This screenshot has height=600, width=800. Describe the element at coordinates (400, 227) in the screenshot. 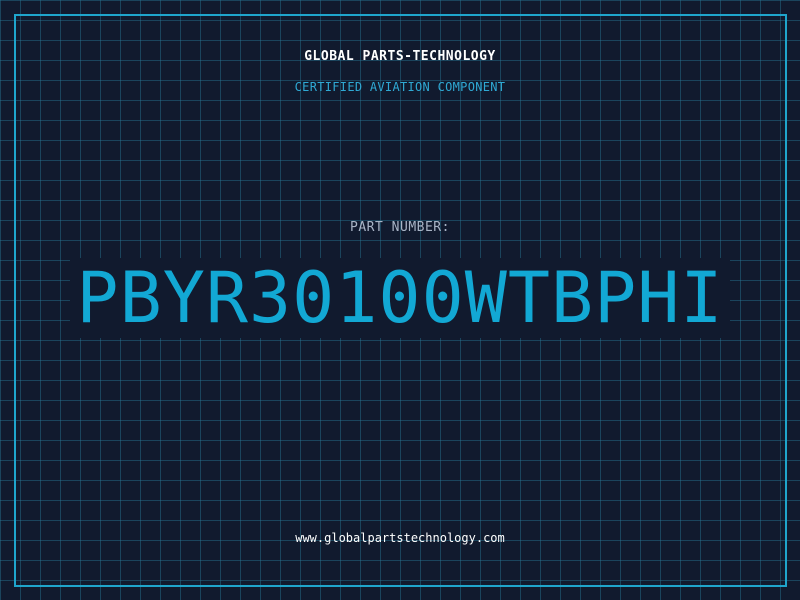

I see `part-number-label: PART NUMBER:` at that location.